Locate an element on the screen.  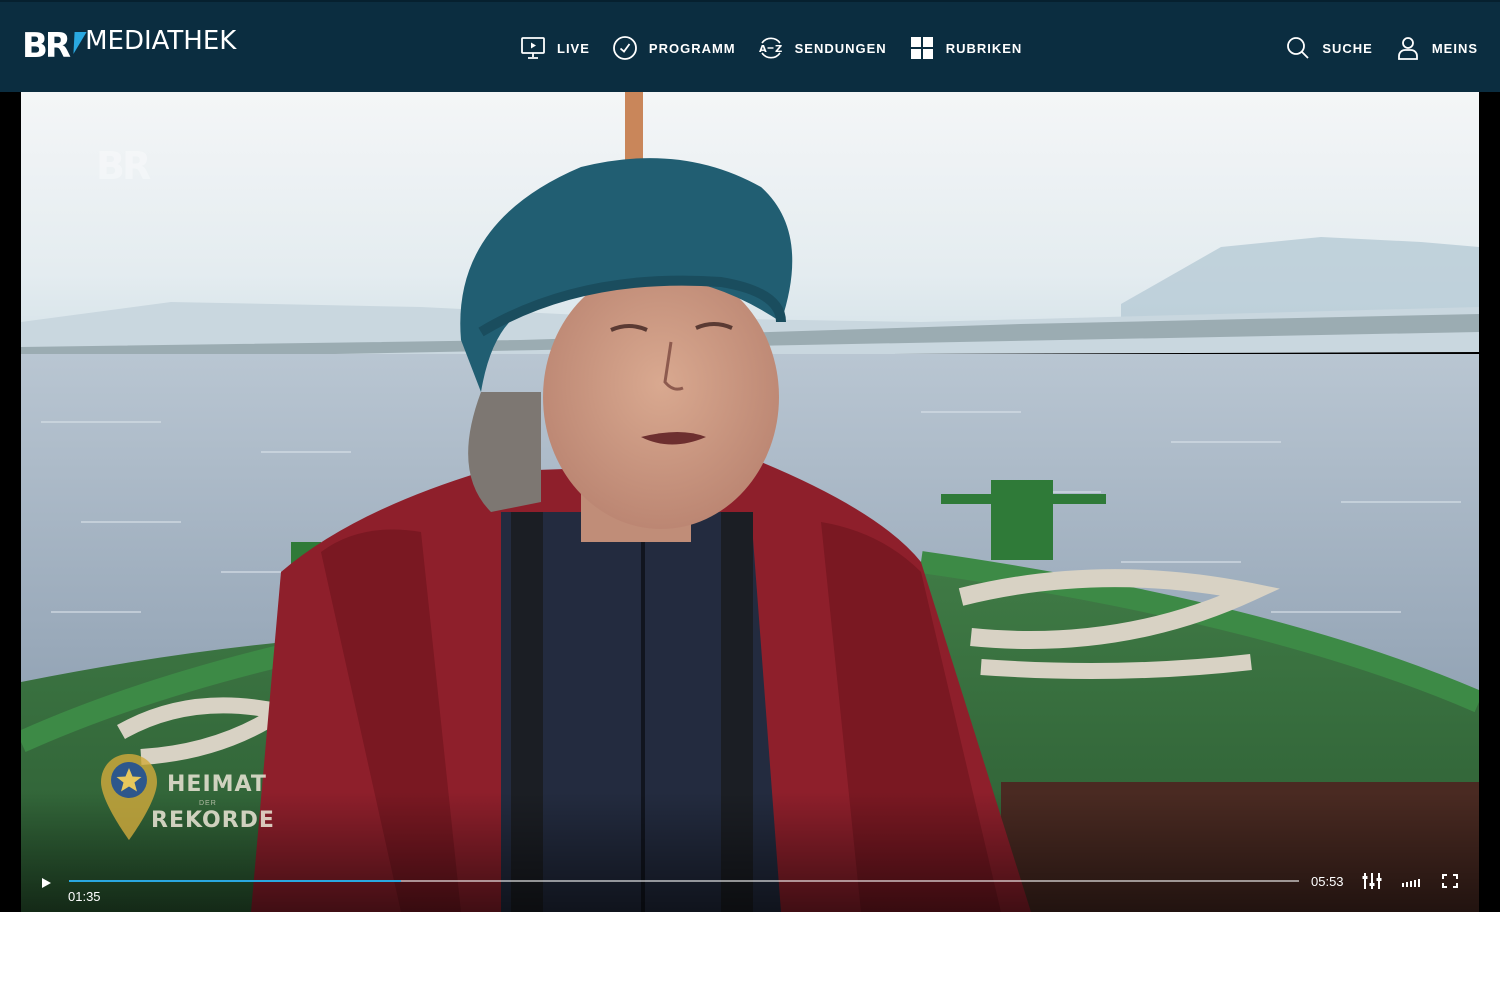
volume-bars-icon is located at coordinates (1411, 883).